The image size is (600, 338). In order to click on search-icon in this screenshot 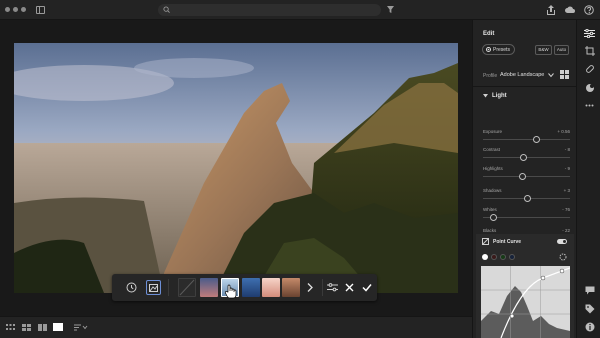, I will do `click(166, 9)`.